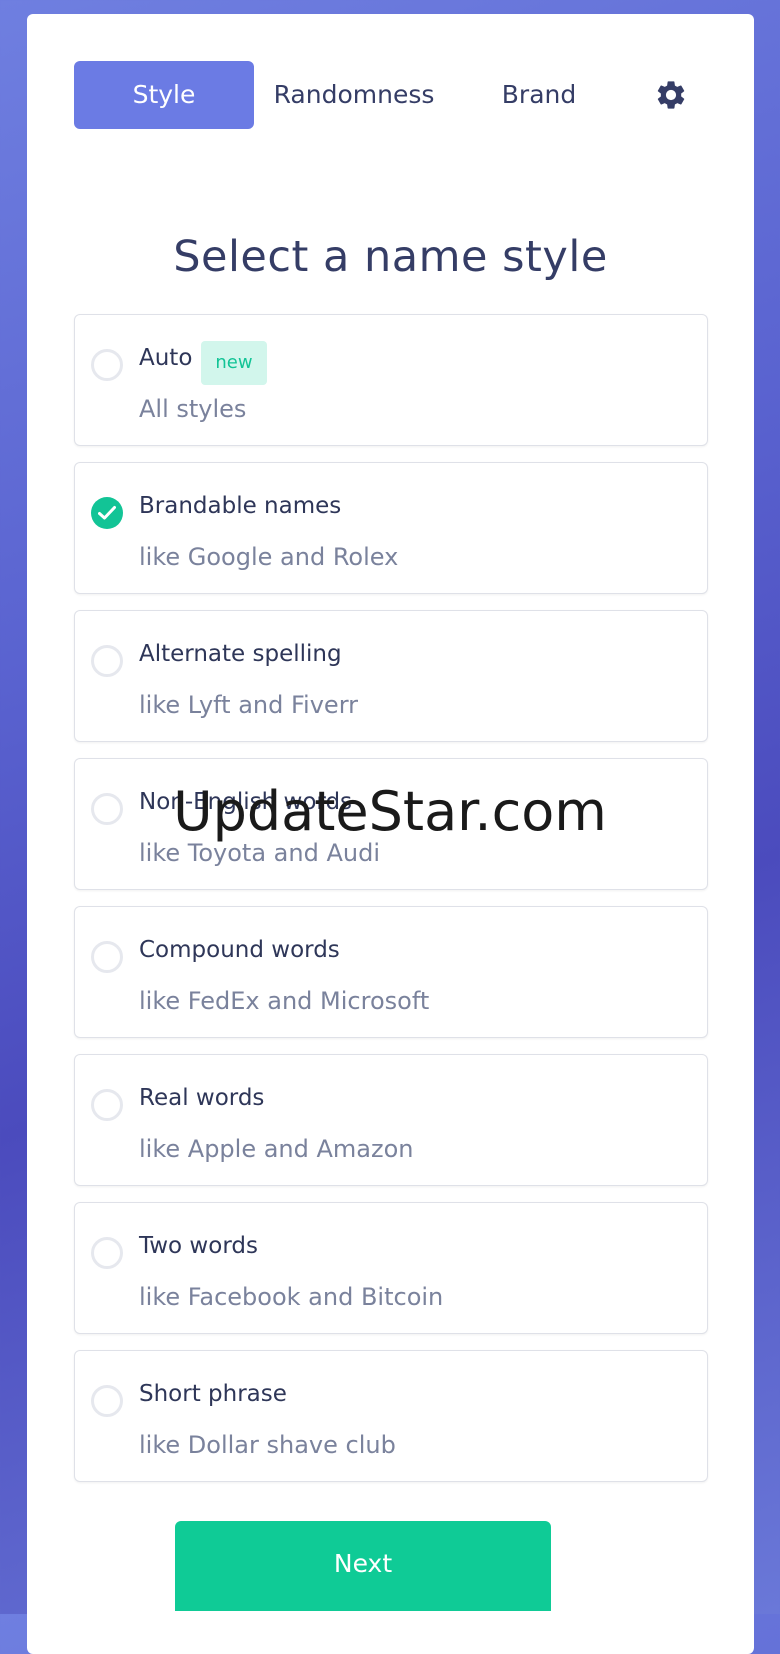 The height and width of the screenshot is (1654, 780). Describe the element at coordinates (284, 1001) in the screenshot. I see `option-subtitle: like FedEx and Microsoft` at that location.